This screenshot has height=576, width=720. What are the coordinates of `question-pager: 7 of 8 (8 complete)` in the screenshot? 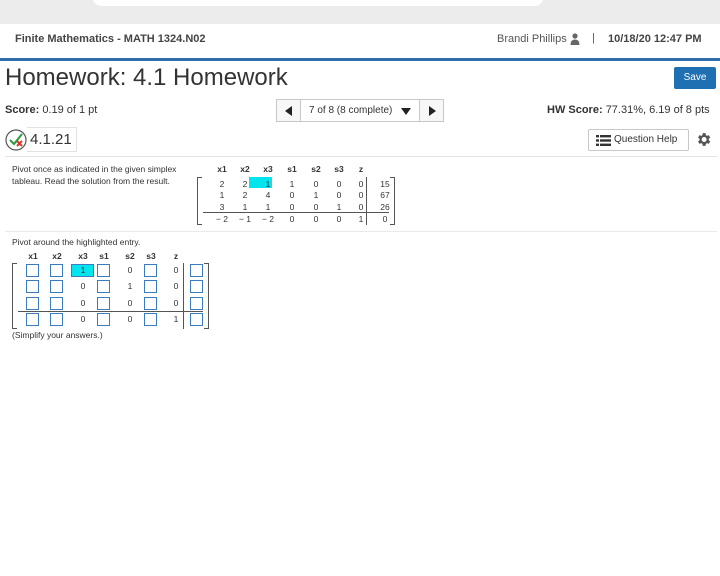 It's located at (360, 110).